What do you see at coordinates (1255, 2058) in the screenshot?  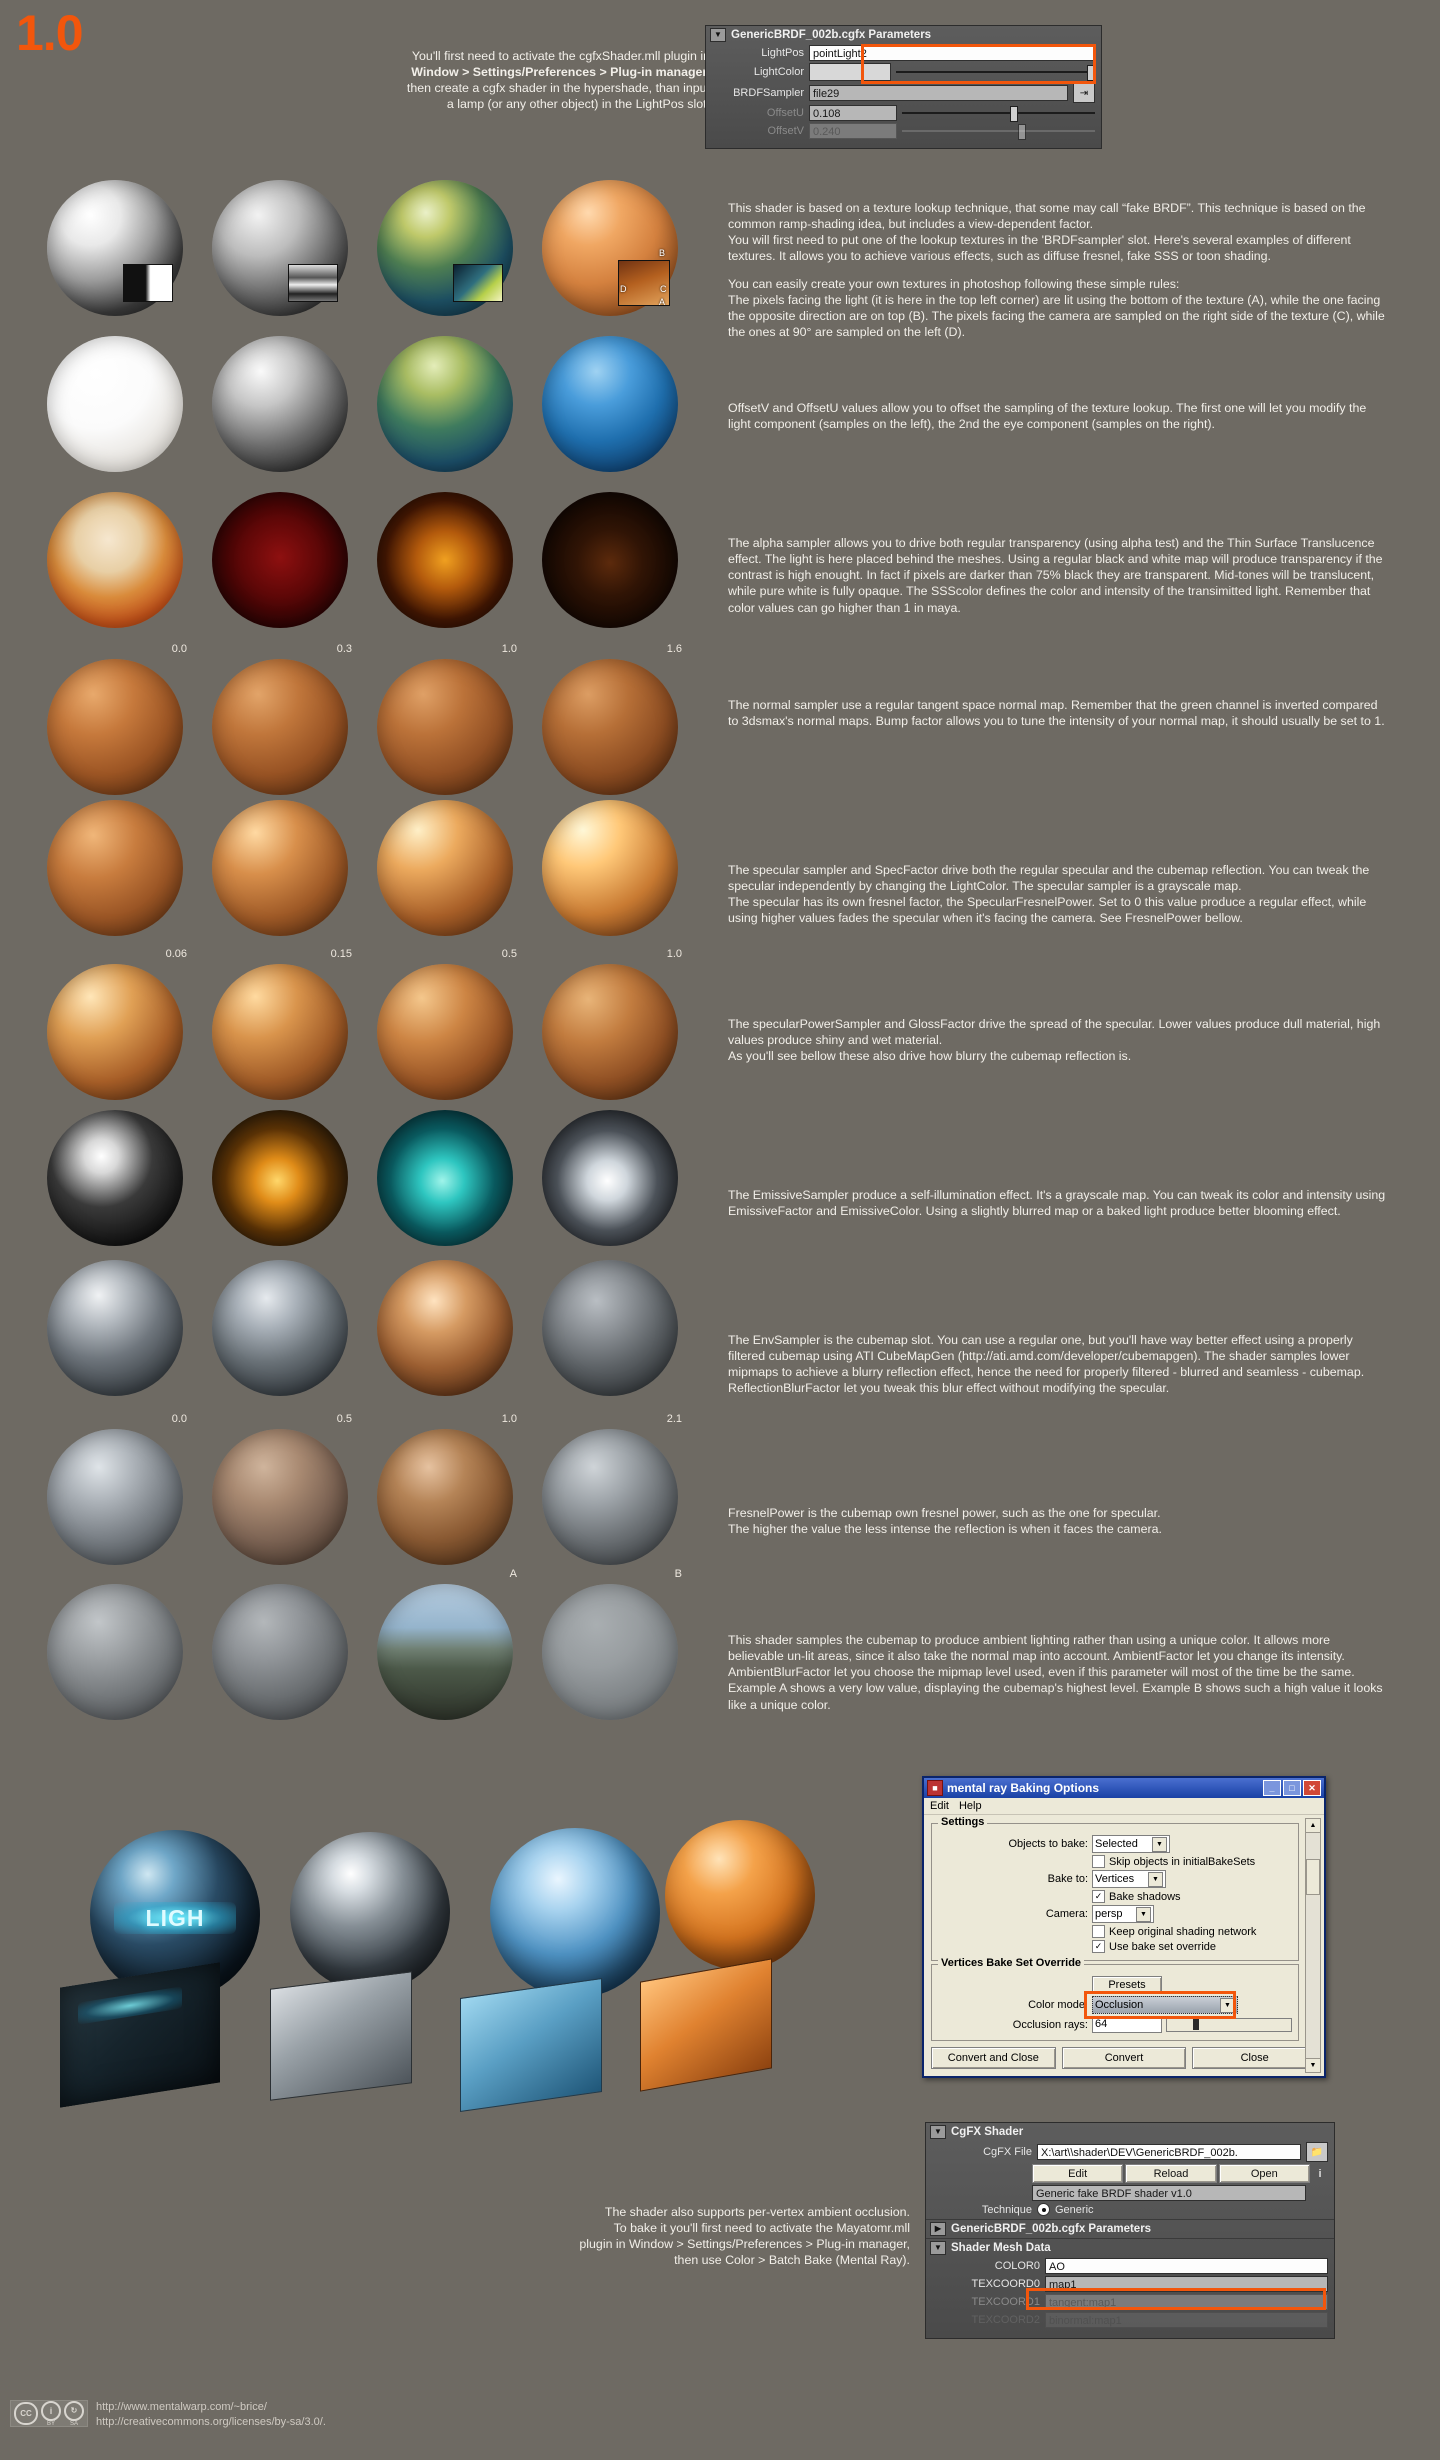 I see `close-button: Close` at bounding box center [1255, 2058].